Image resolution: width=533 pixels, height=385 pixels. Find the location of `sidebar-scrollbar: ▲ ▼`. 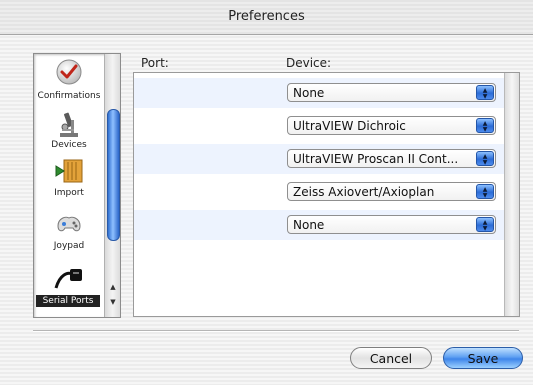

sidebar-scrollbar: ▲ ▼ is located at coordinates (112, 185).